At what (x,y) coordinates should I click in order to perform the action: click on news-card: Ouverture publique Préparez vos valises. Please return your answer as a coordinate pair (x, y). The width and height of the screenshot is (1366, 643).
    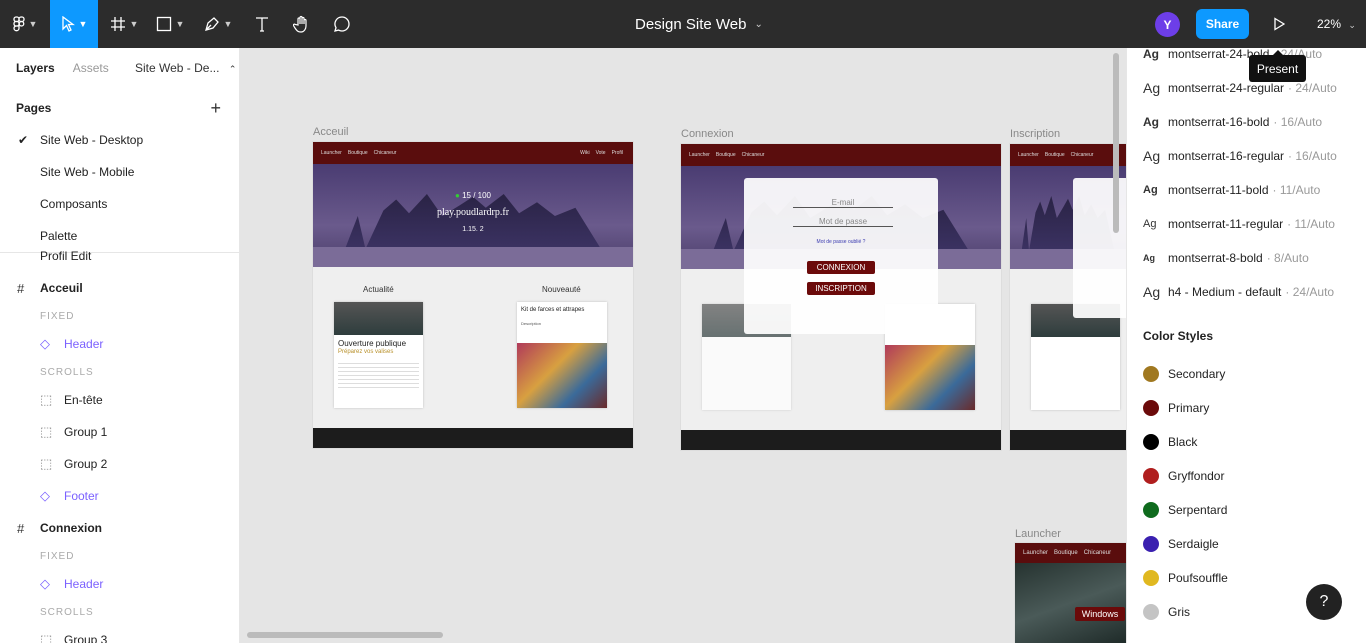
    Looking at the image, I should click on (378, 355).